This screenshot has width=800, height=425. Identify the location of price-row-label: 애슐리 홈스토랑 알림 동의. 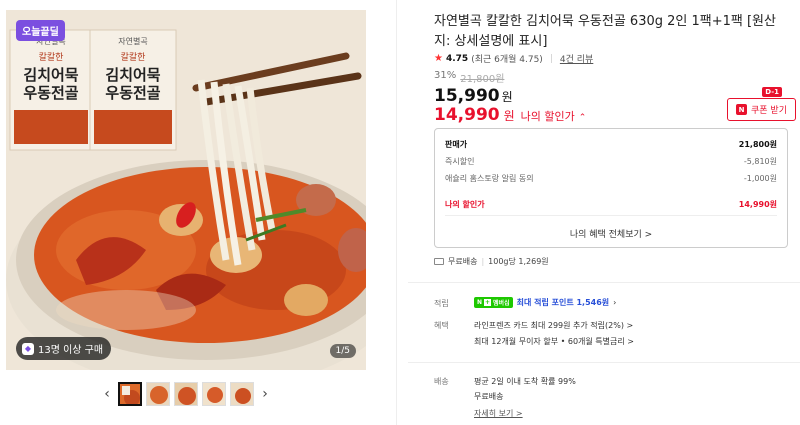
(489, 178).